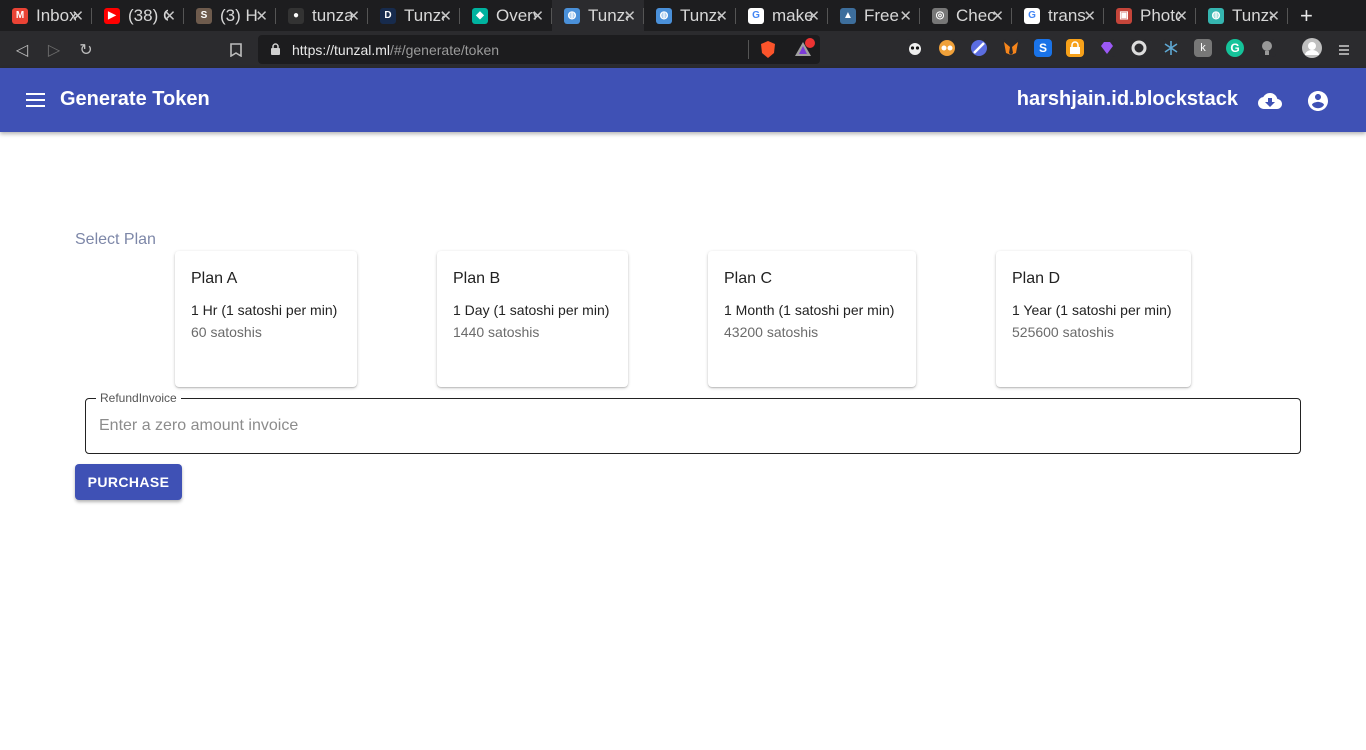  I want to click on browser-tab: Gmake ✕, so click(782, 15).